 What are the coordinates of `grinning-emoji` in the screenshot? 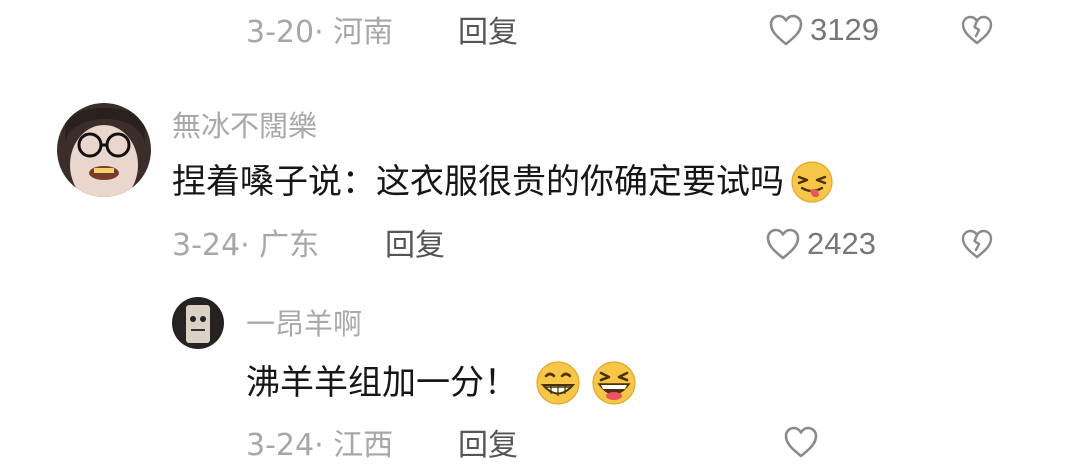 It's located at (558, 383).